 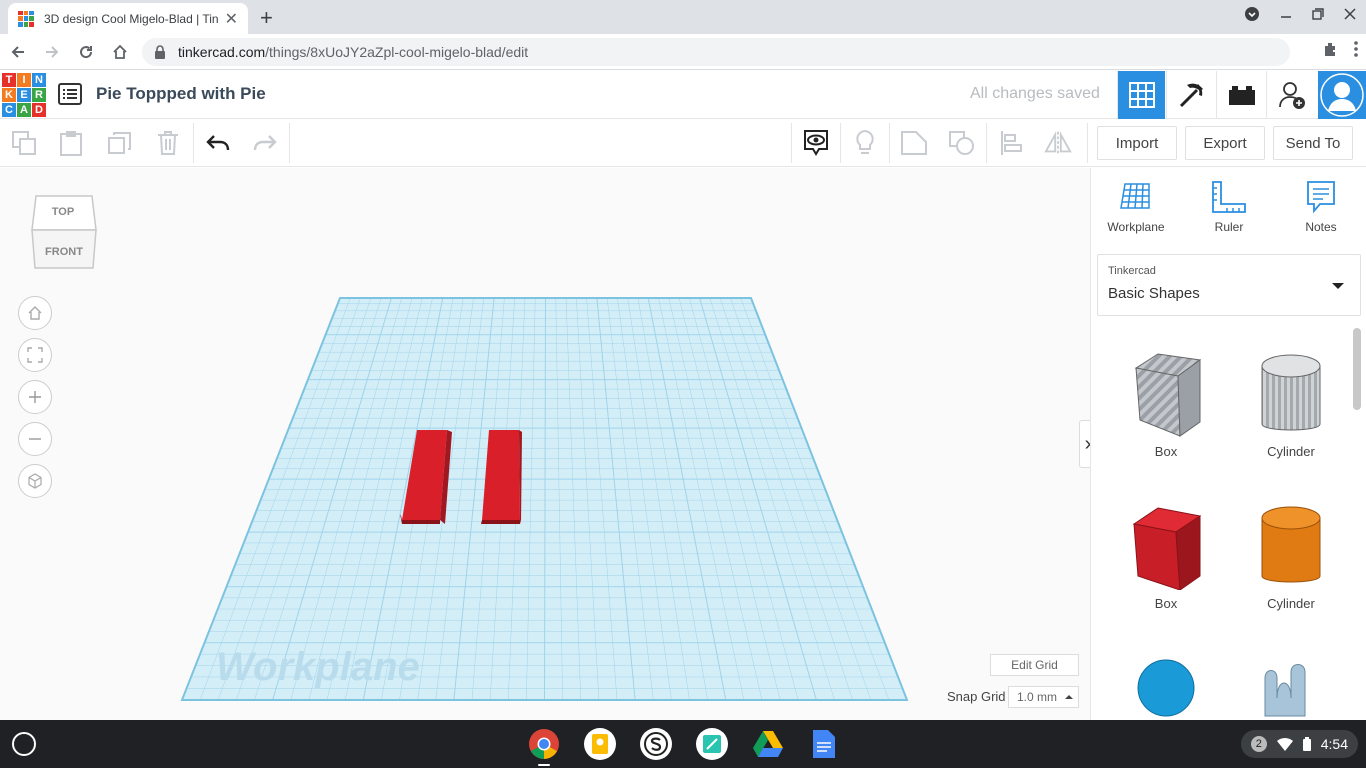 I want to click on paste-button, so click(x=71, y=143).